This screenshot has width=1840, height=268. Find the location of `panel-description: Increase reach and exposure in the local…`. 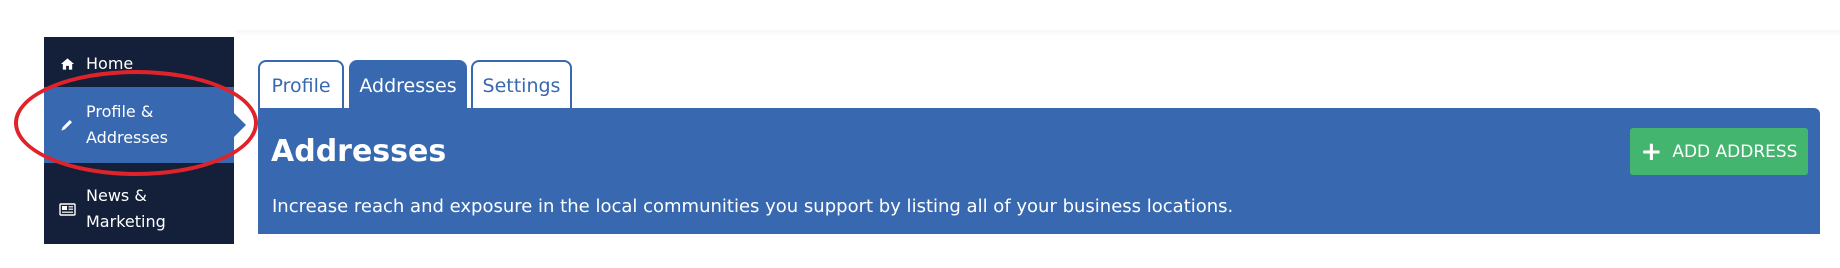

panel-description: Increase reach and exposure in the local… is located at coordinates (753, 206).